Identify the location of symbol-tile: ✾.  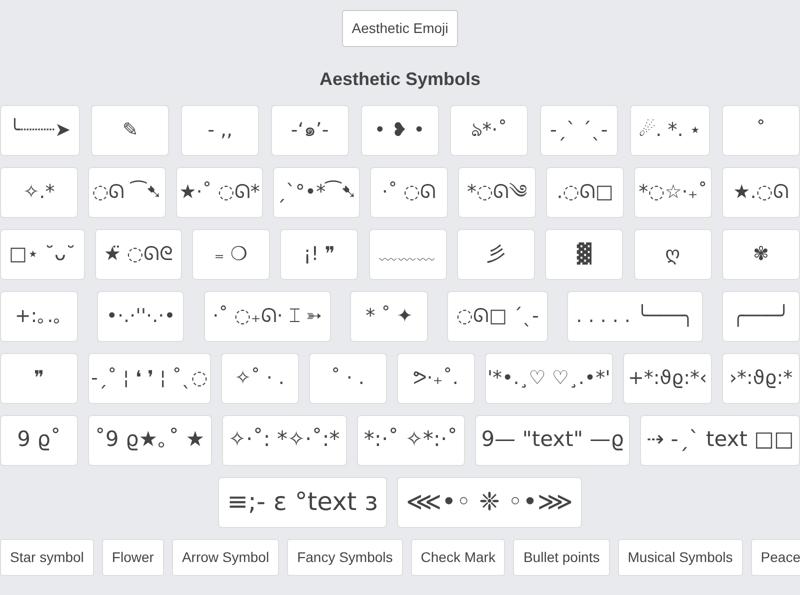
(761, 254).